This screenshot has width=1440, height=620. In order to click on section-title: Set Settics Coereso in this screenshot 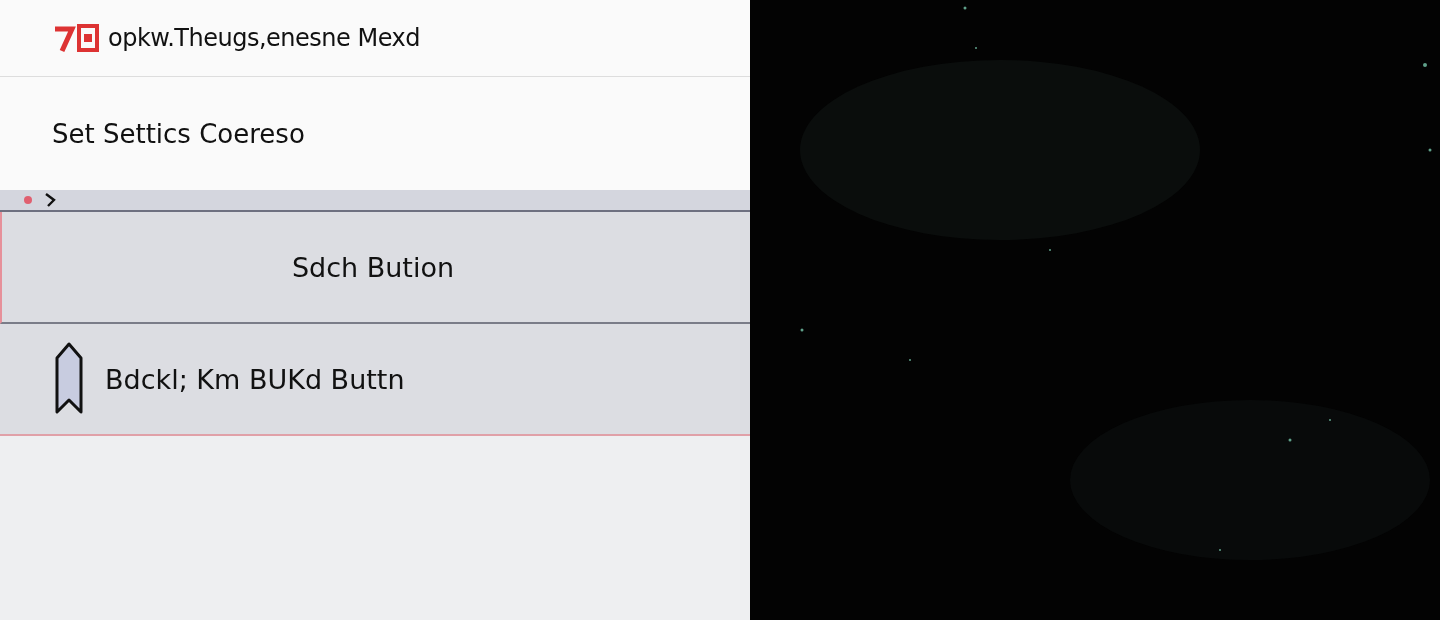, I will do `click(178, 133)`.